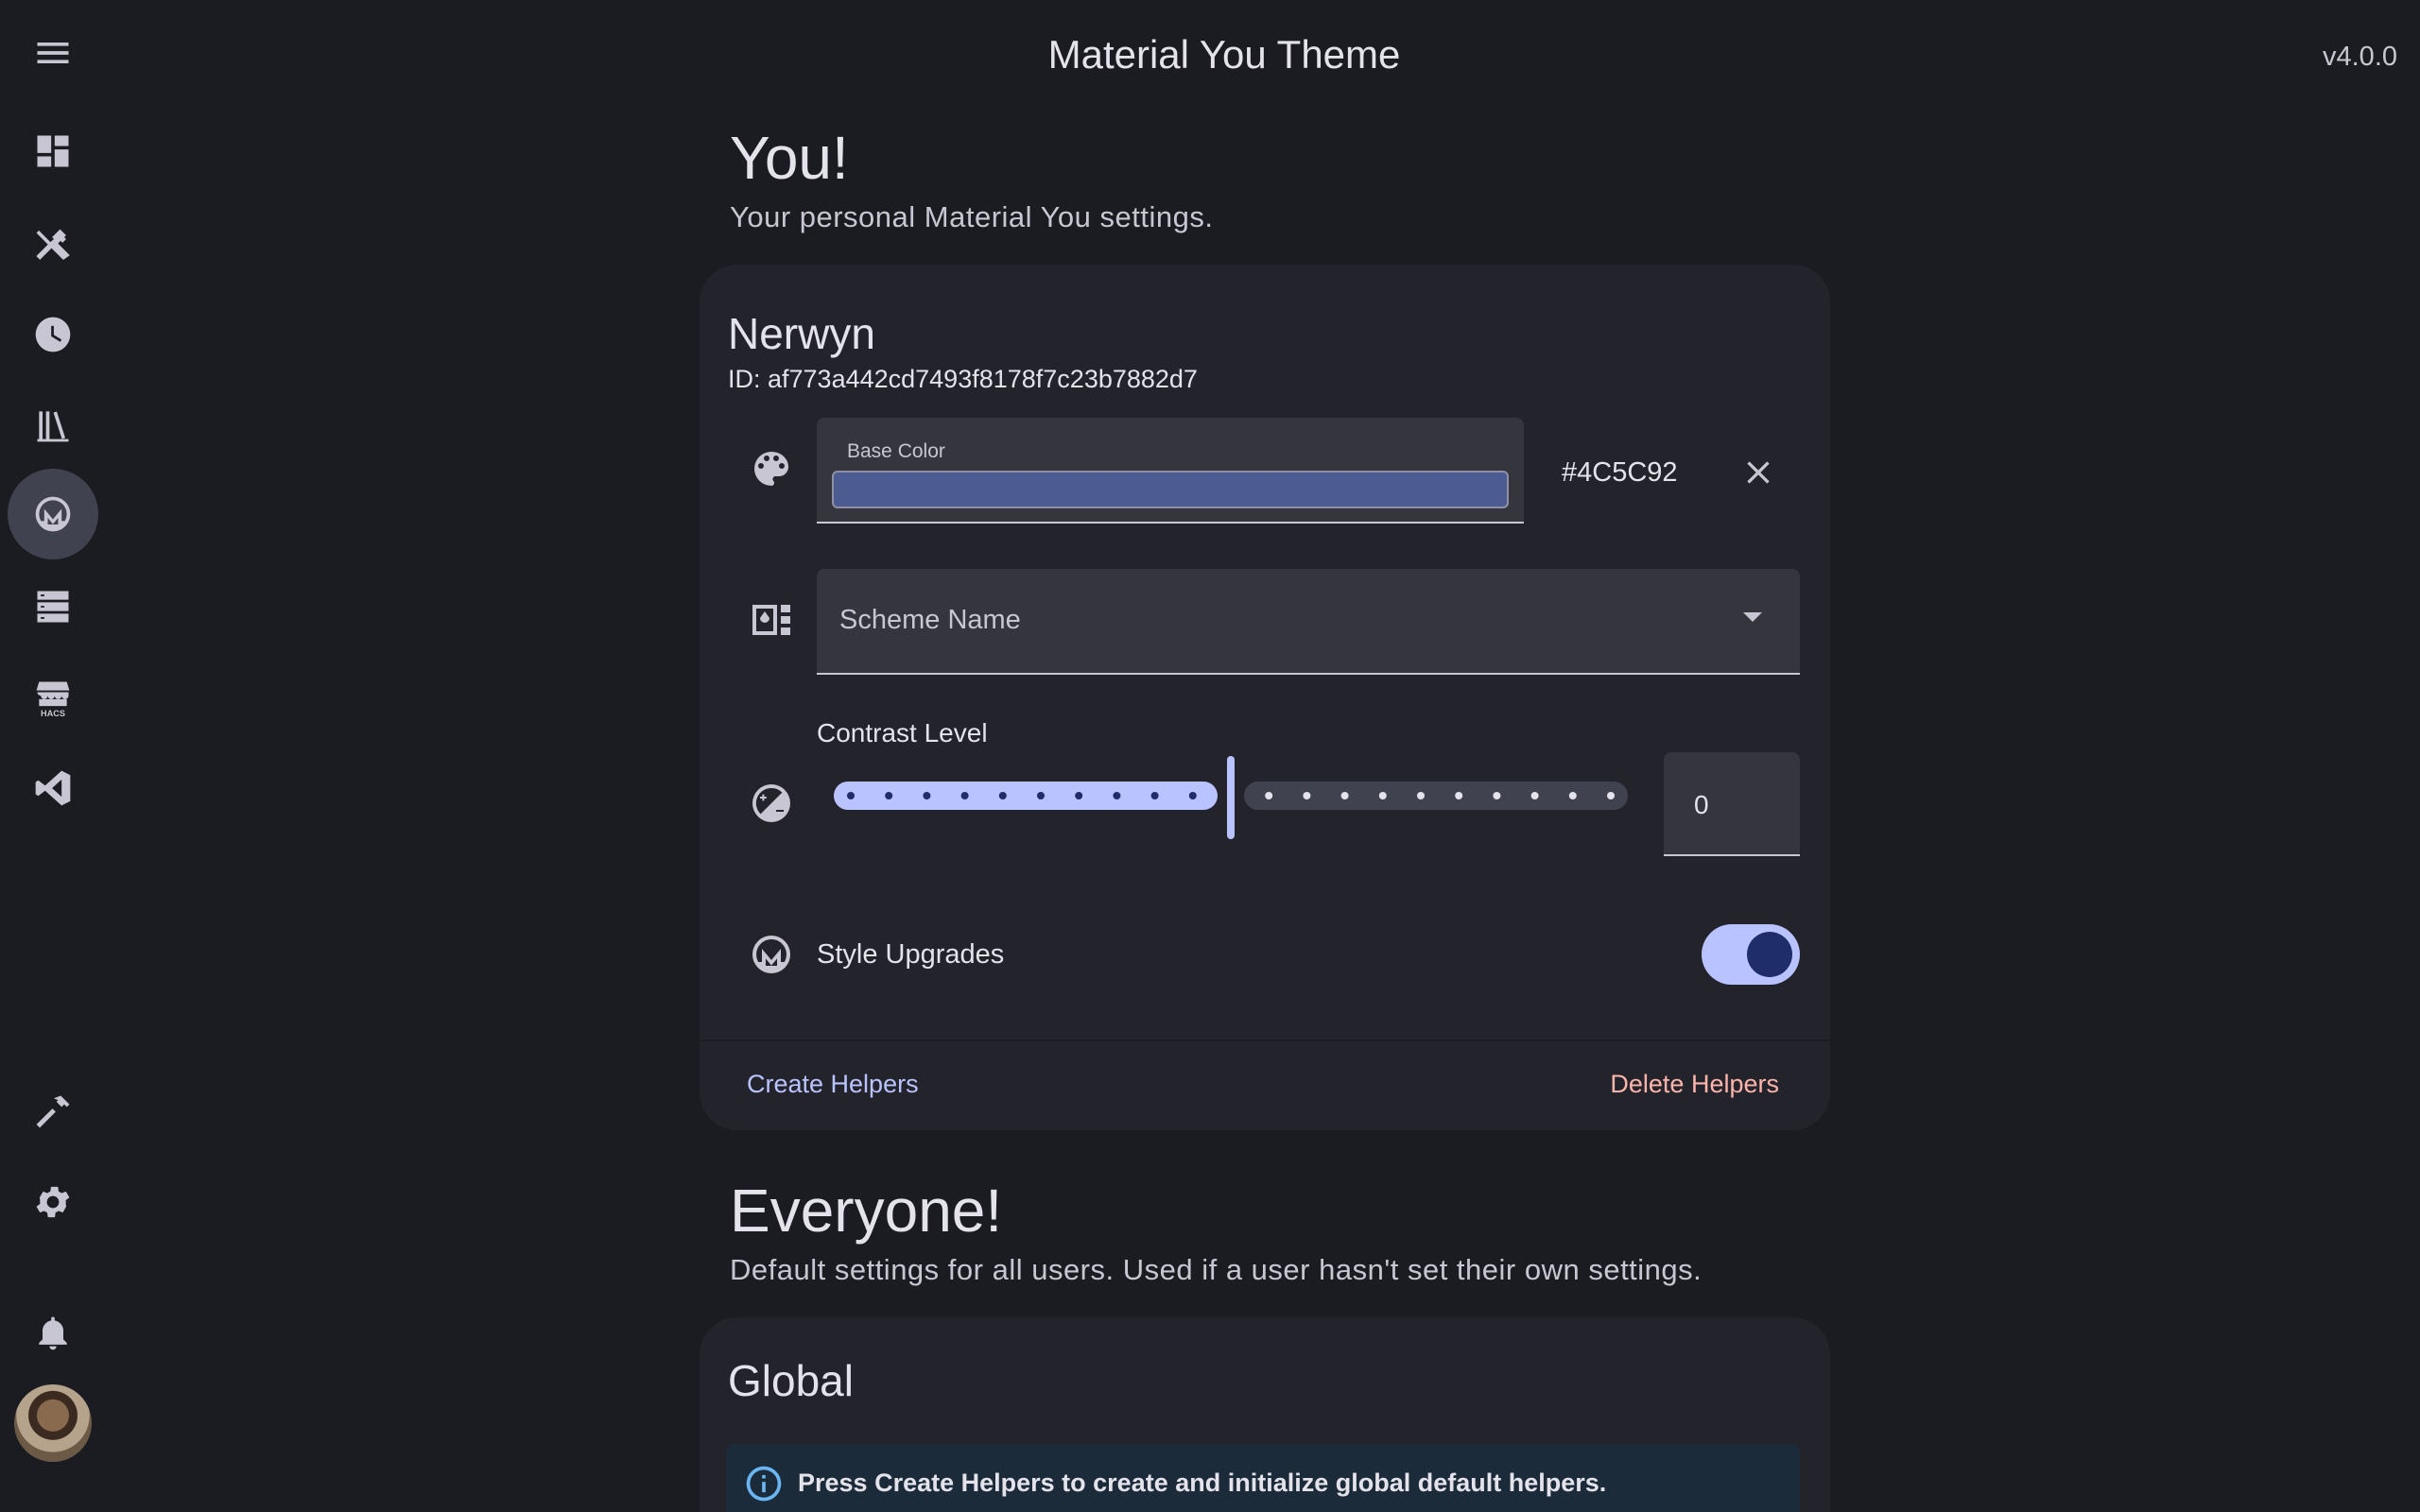  Describe the element at coordinates (771, 468) in the screenshot. I see `palette-icon` at that location.